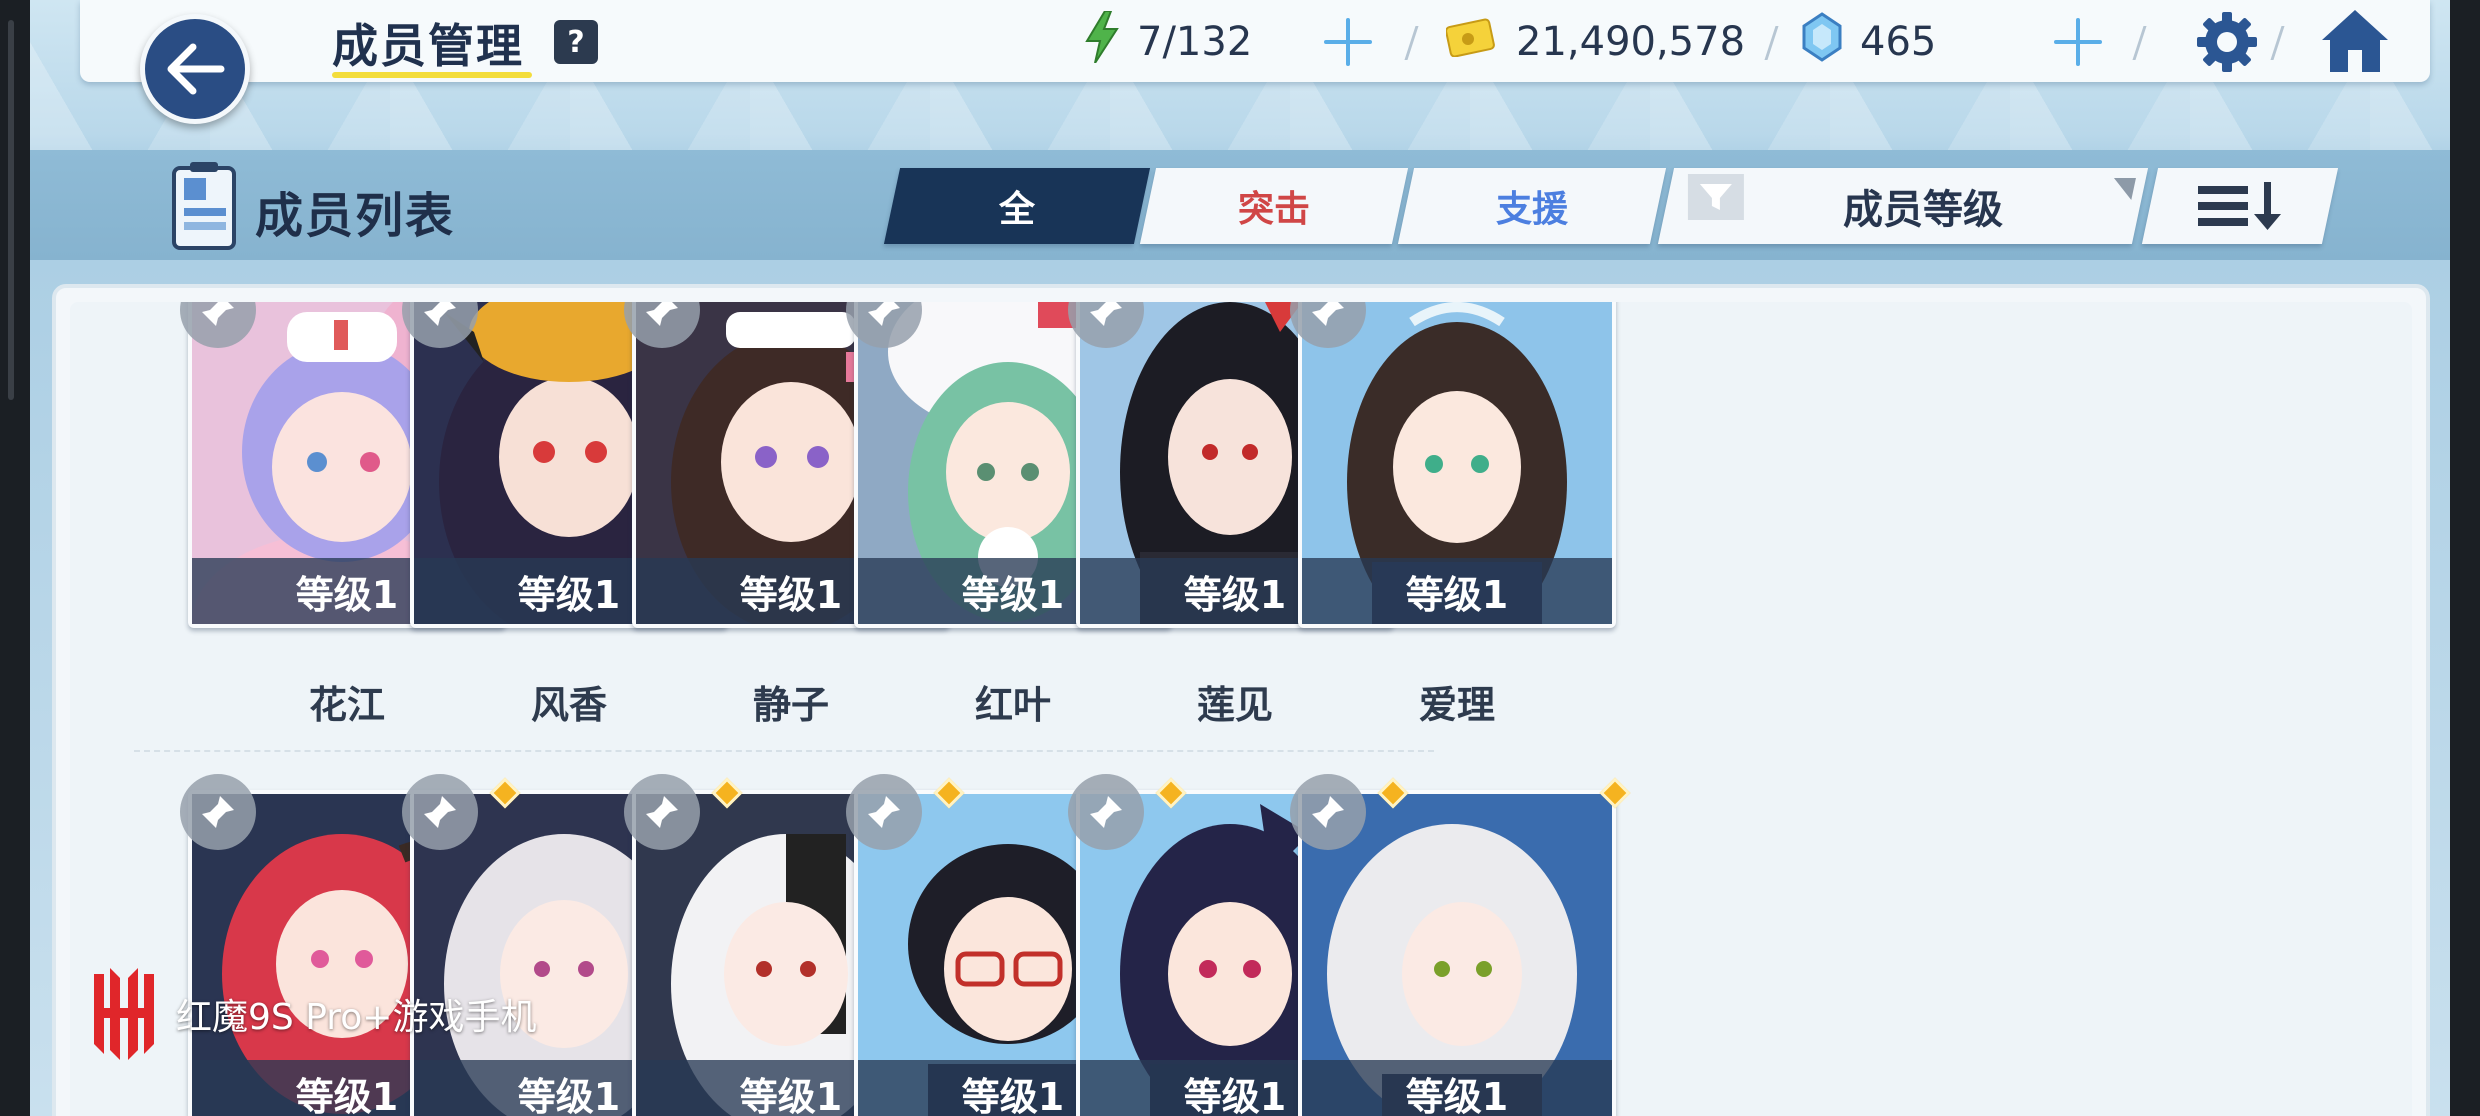 Image resolution: width=2480 pixels, height=1116 pixels. Describe the element at coordinates (205, 206) in the screenshot. I see `clipboard-icon` at that location.